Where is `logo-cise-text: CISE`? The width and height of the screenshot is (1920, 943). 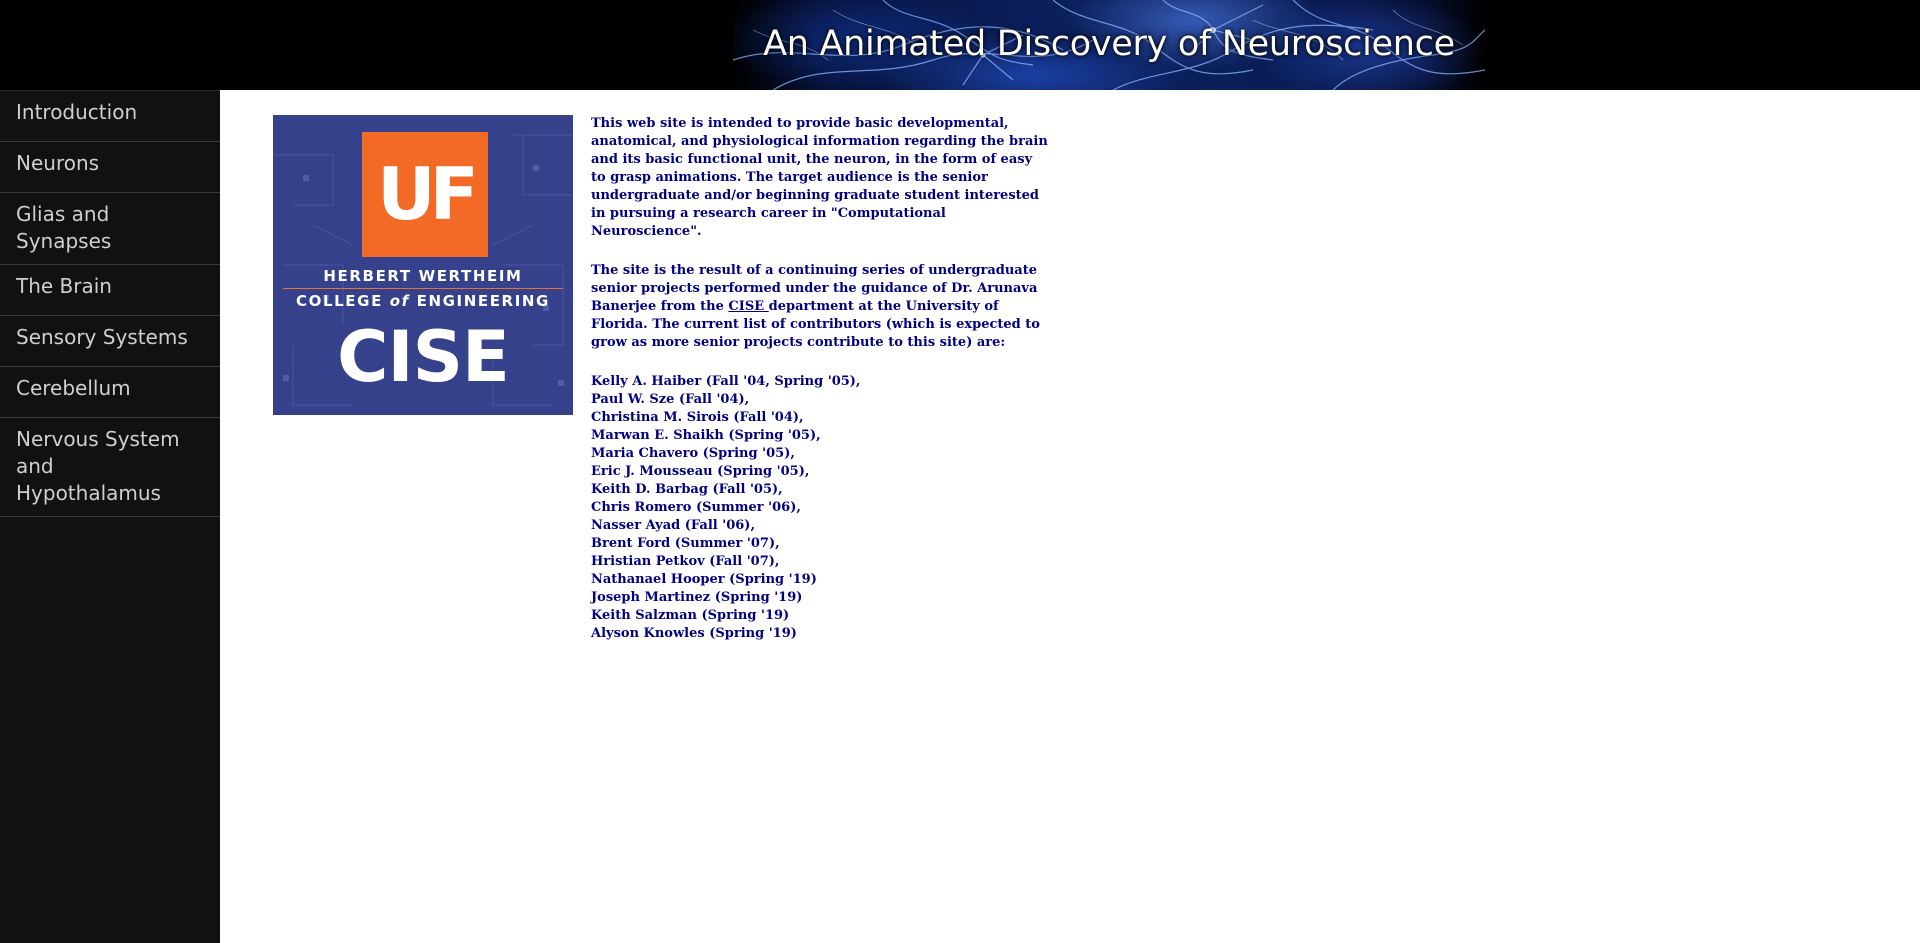 logo-cise-text: CISE is located at coordinates (423, 357).